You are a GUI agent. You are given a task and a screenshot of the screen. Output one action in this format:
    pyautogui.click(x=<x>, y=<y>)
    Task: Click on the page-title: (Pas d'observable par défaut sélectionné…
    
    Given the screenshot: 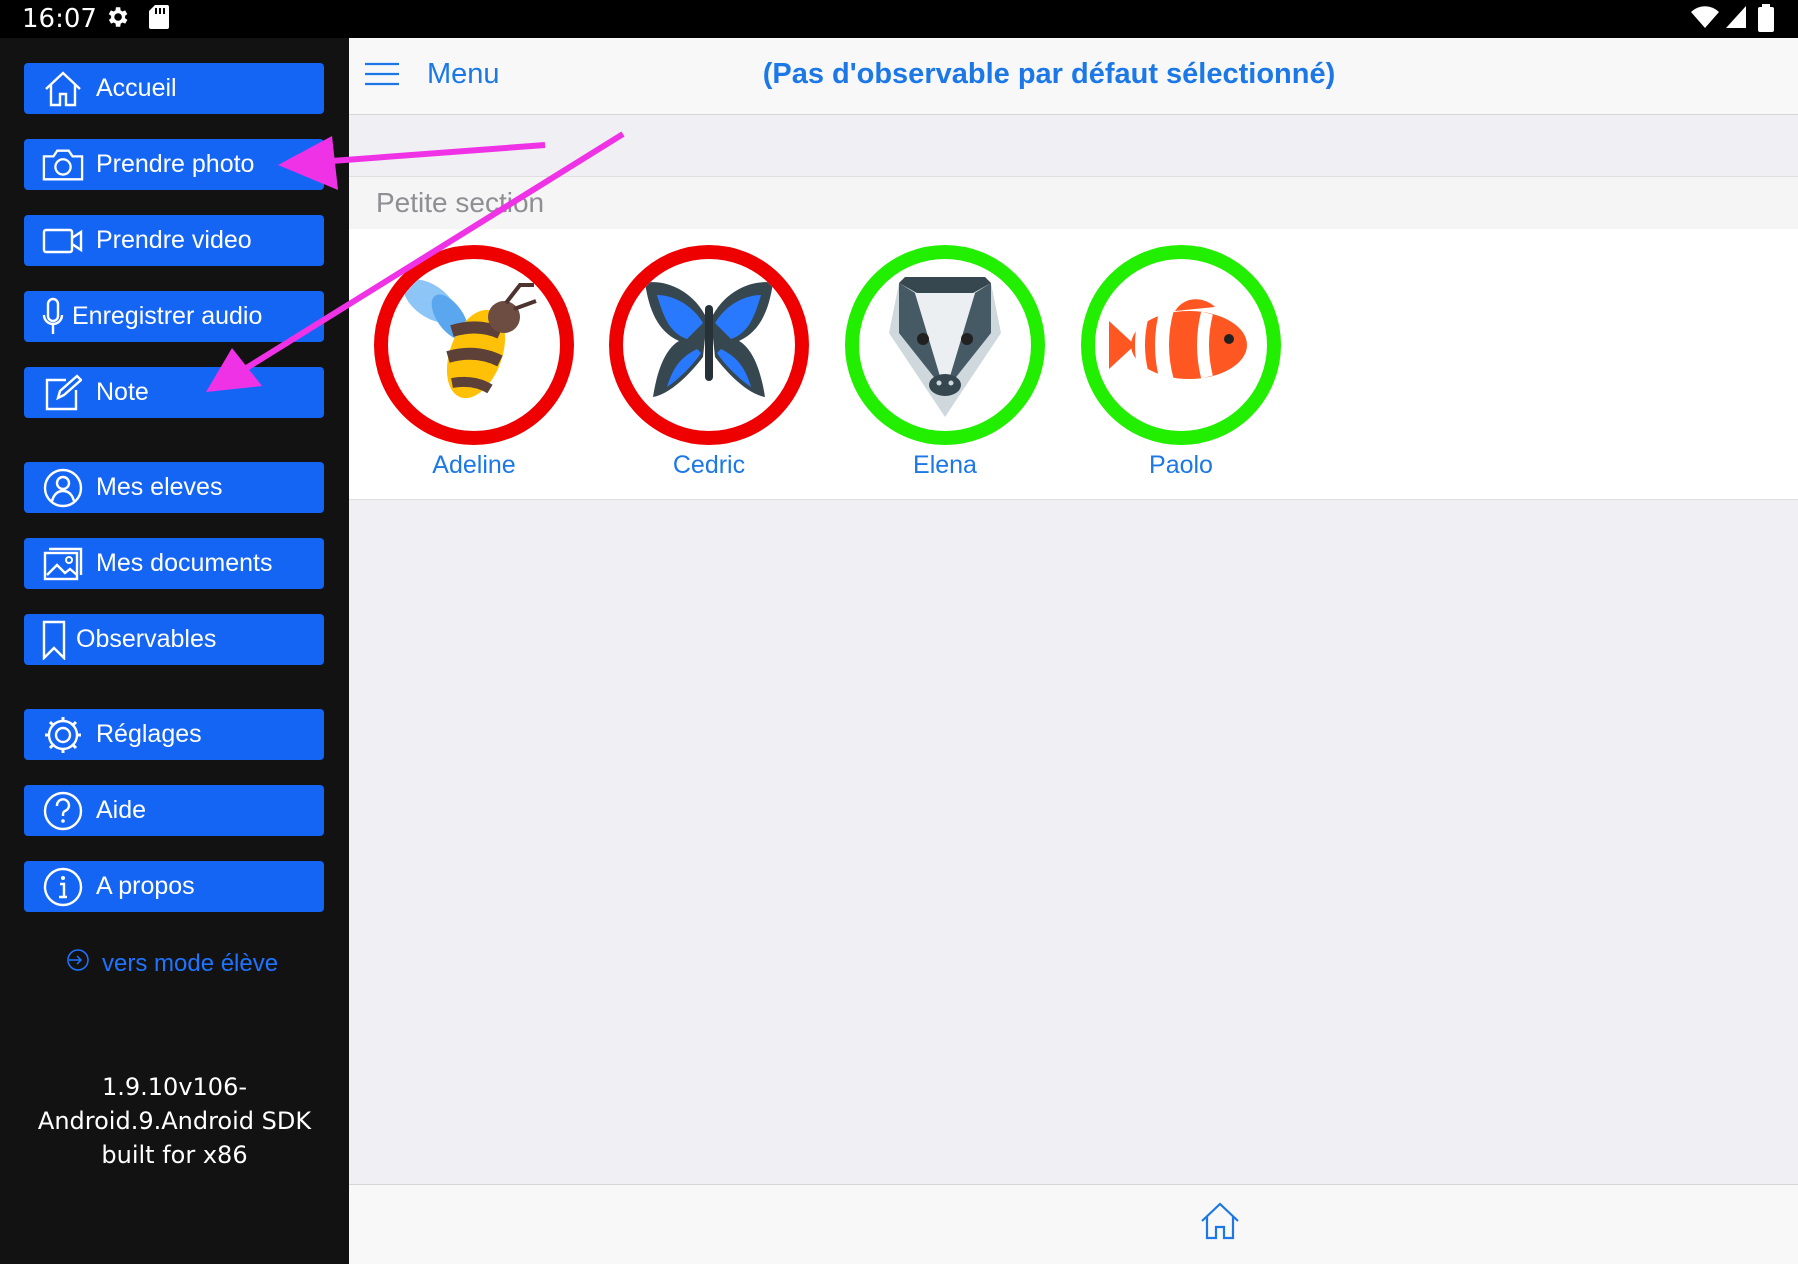 What is the action you would take?
    pyautogui.click(x=1049, y=74)
    